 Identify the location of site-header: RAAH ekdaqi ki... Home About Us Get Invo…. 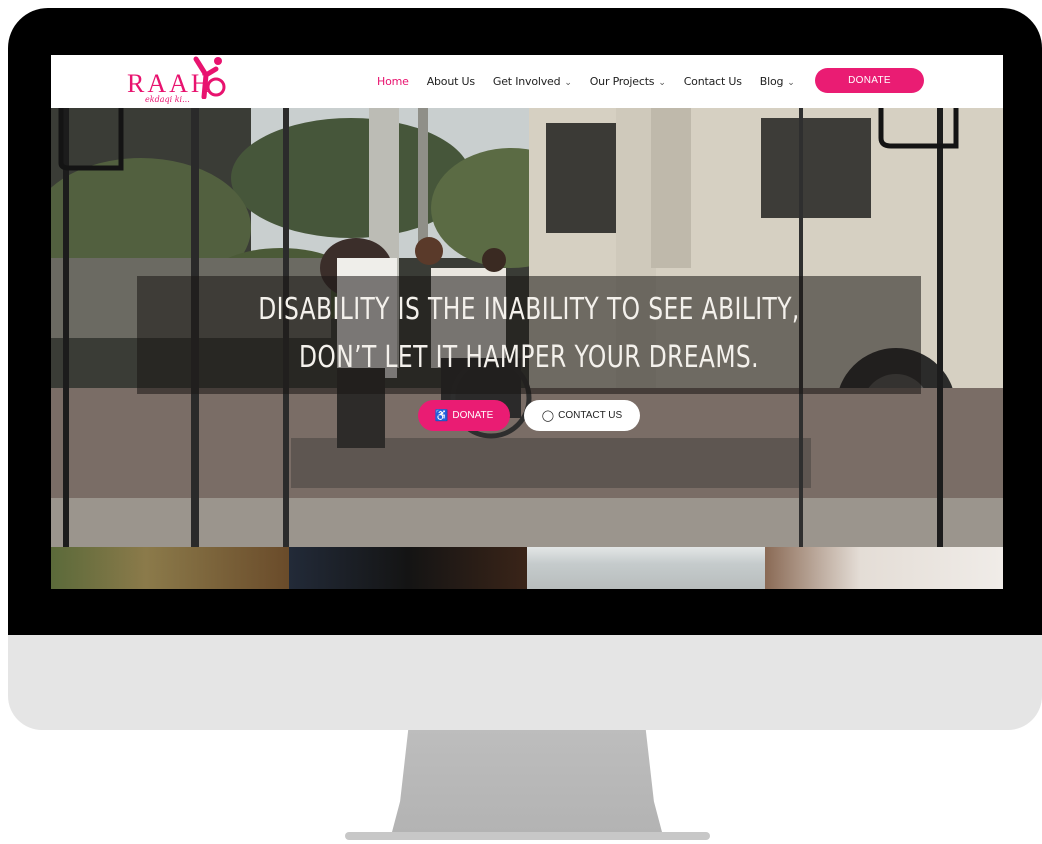
(527, 81).